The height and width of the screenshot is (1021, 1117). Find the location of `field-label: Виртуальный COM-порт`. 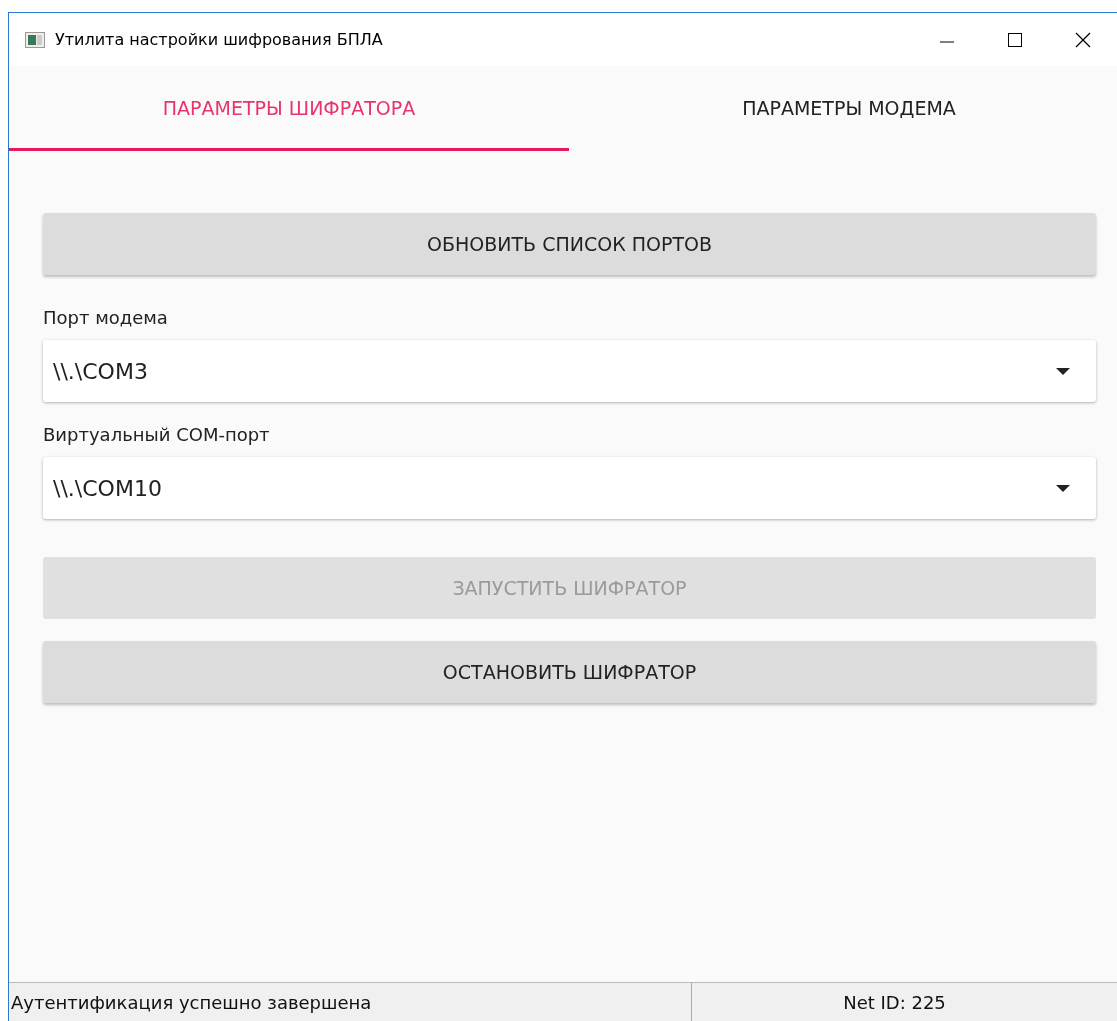

field-label: Виртуальный COM-порт is located at coordinates (156, 434).